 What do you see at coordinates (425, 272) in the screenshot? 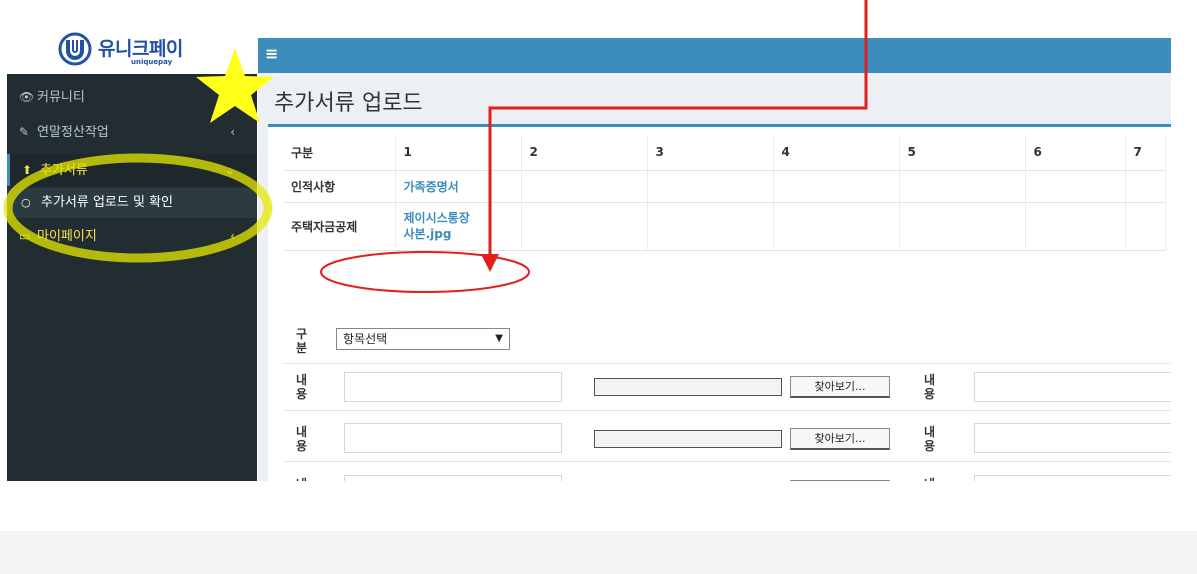
I see `select-ellipse-annotation` at bounding box center [425, 272].